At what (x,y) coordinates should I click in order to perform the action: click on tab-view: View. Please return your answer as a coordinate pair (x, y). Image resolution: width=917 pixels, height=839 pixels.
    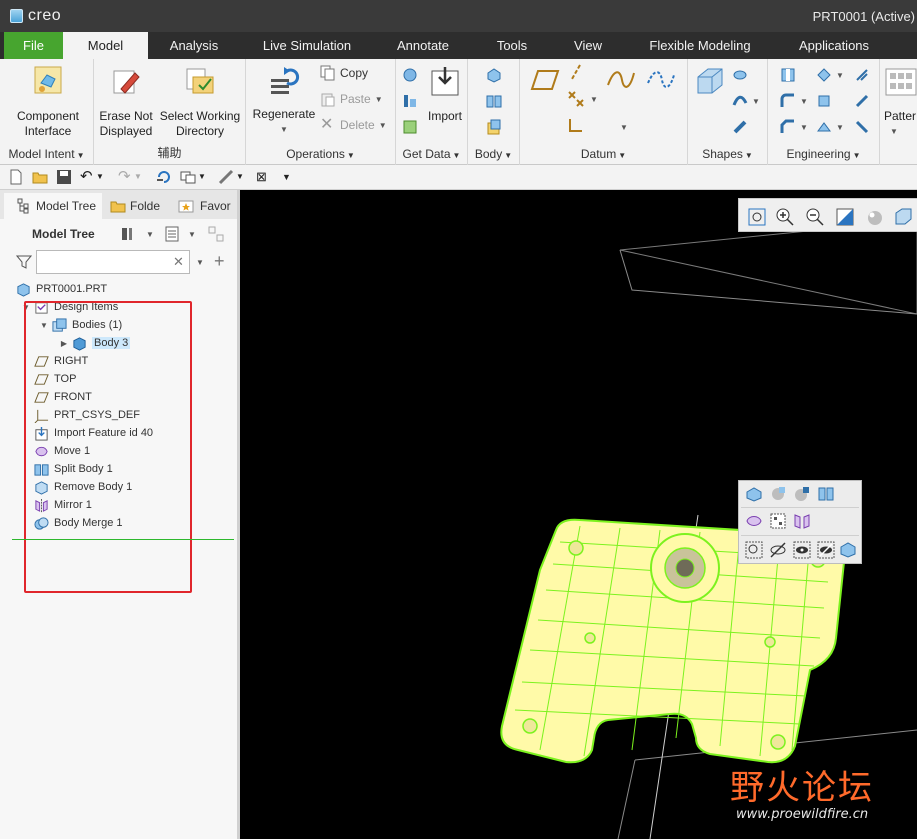
    Looking at the image, I should click on (588, 45).